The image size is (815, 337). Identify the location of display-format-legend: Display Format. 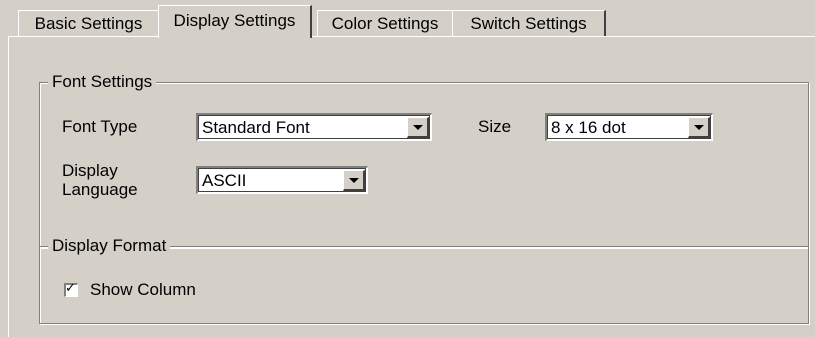
(109, 246).